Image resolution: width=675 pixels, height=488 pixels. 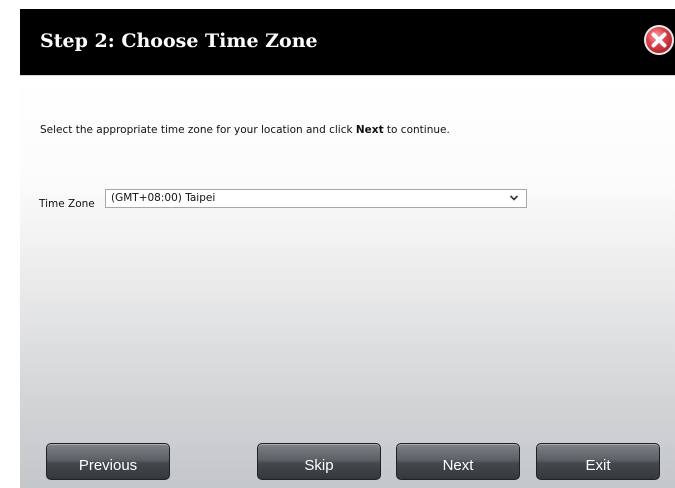 I want to click on next-button: Next, so click(x=458, y=461).